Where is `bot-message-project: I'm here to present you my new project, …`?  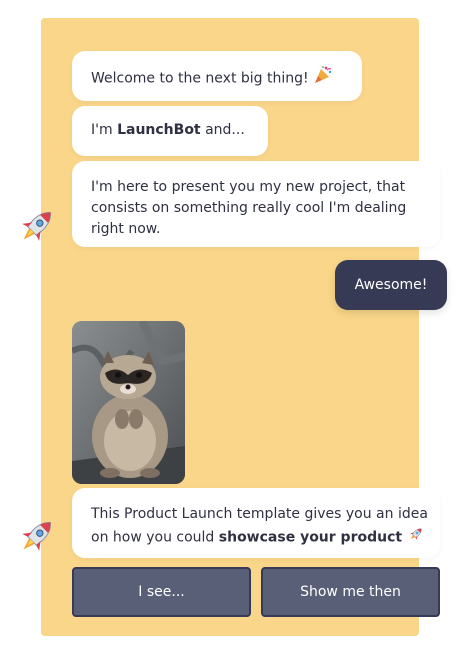
bot-message-project: I'm here to present you my new project, … is located at coordinates (256, 204).